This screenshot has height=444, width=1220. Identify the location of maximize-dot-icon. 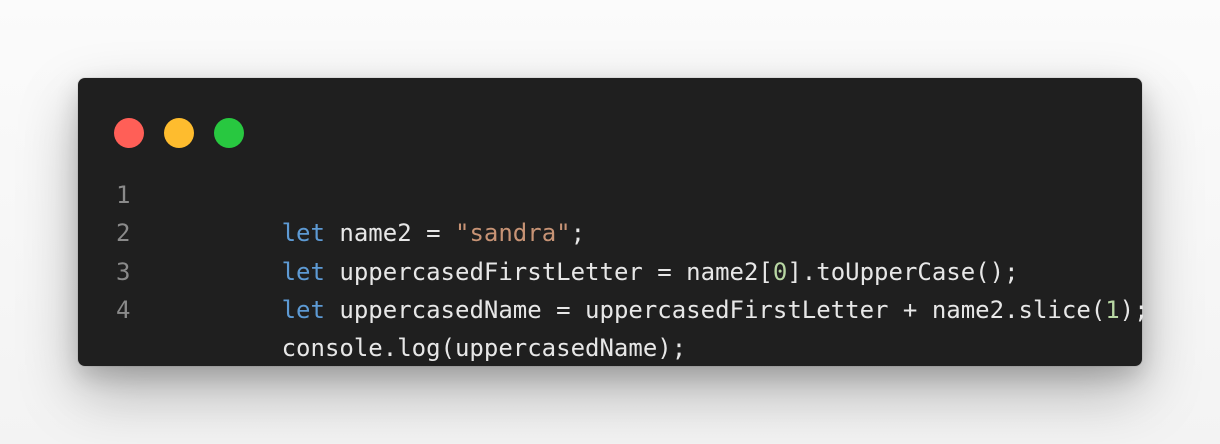
(229, 133).